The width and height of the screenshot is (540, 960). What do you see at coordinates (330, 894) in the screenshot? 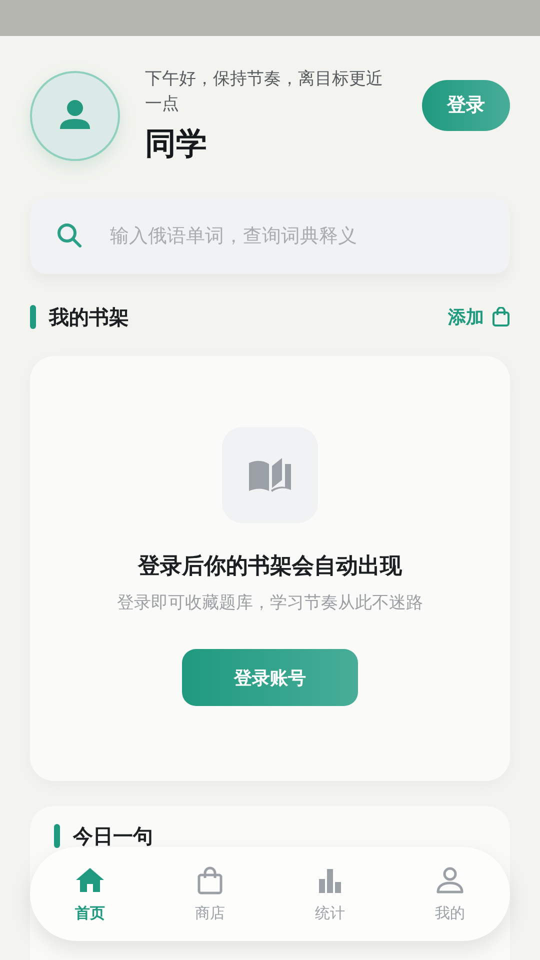
I see `nav-tab: 统计` at bounding box center [330, 894].